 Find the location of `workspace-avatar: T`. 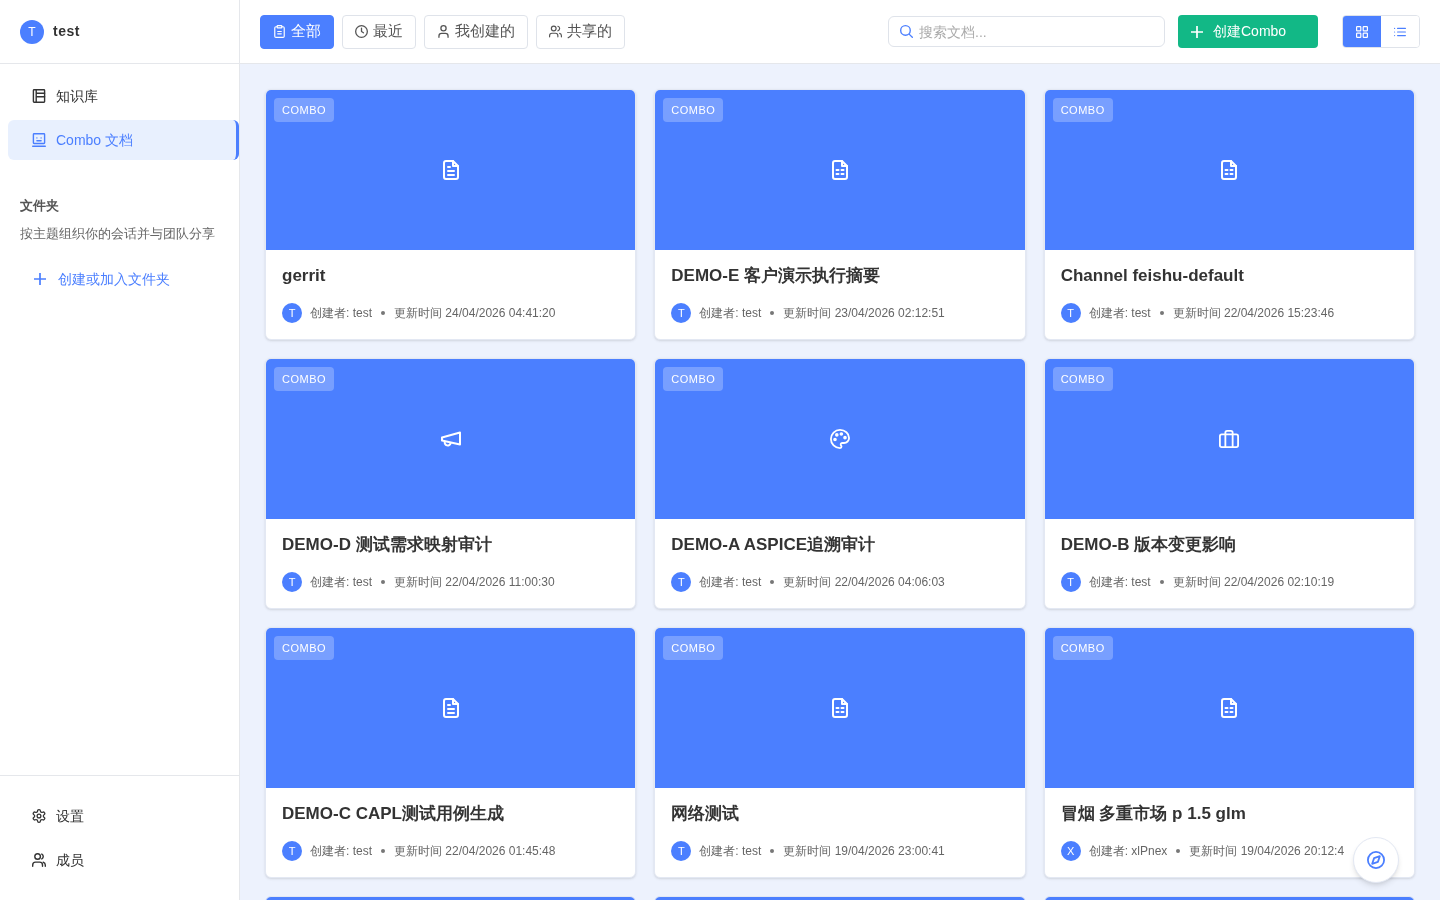

workspace-avatar: T is located at coordinates (32, 31).